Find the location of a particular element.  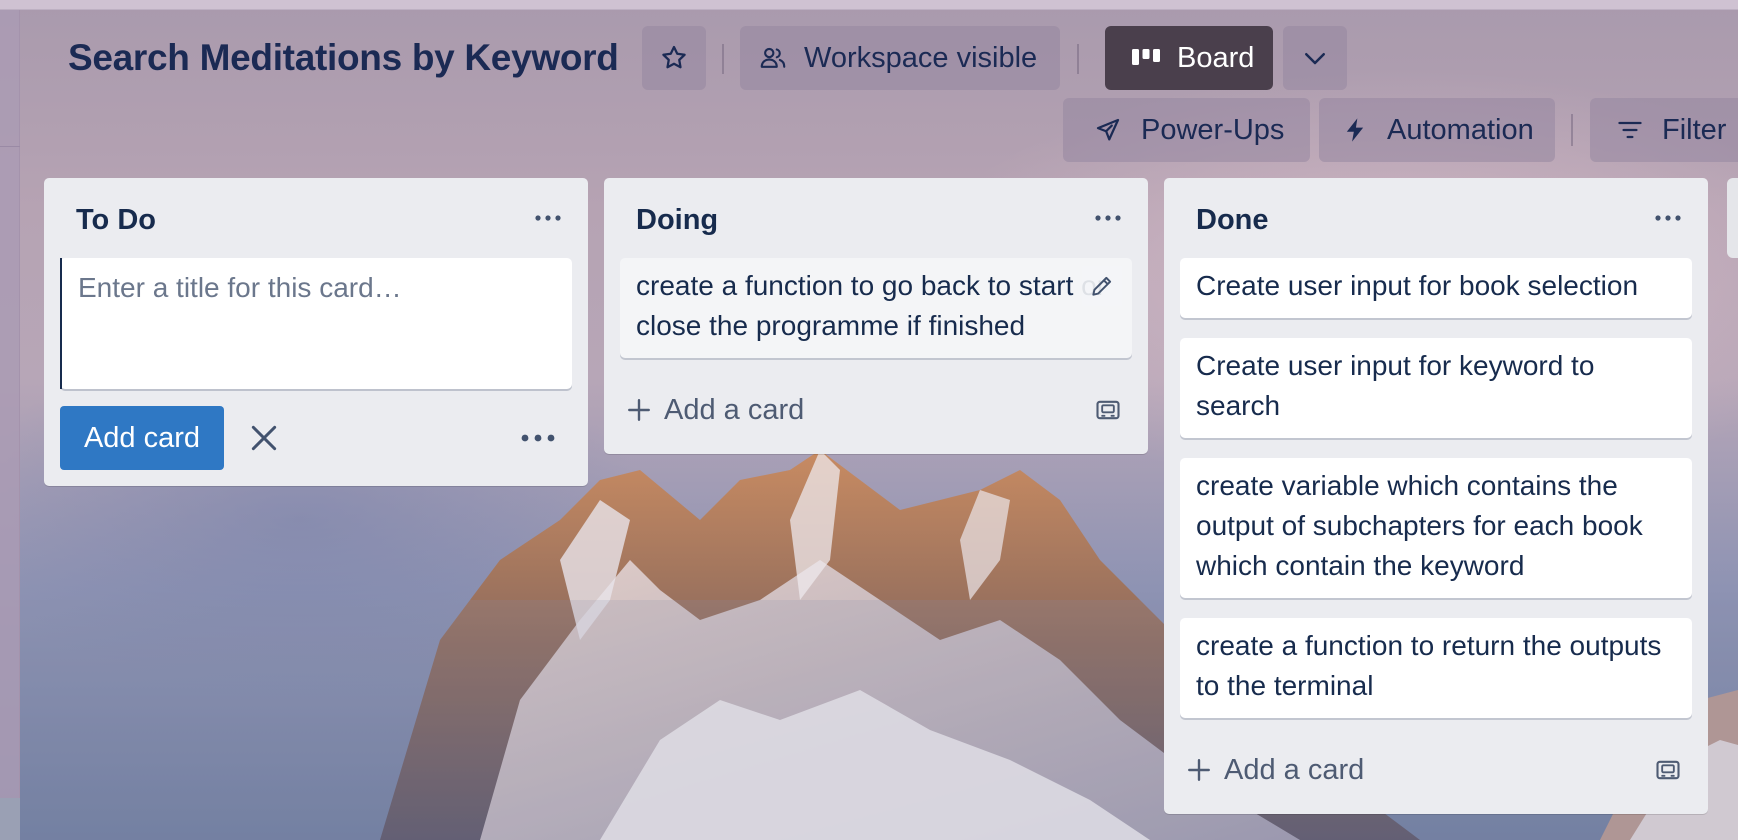

card: Create user input for book selection is located at coordinates (1436, 288).